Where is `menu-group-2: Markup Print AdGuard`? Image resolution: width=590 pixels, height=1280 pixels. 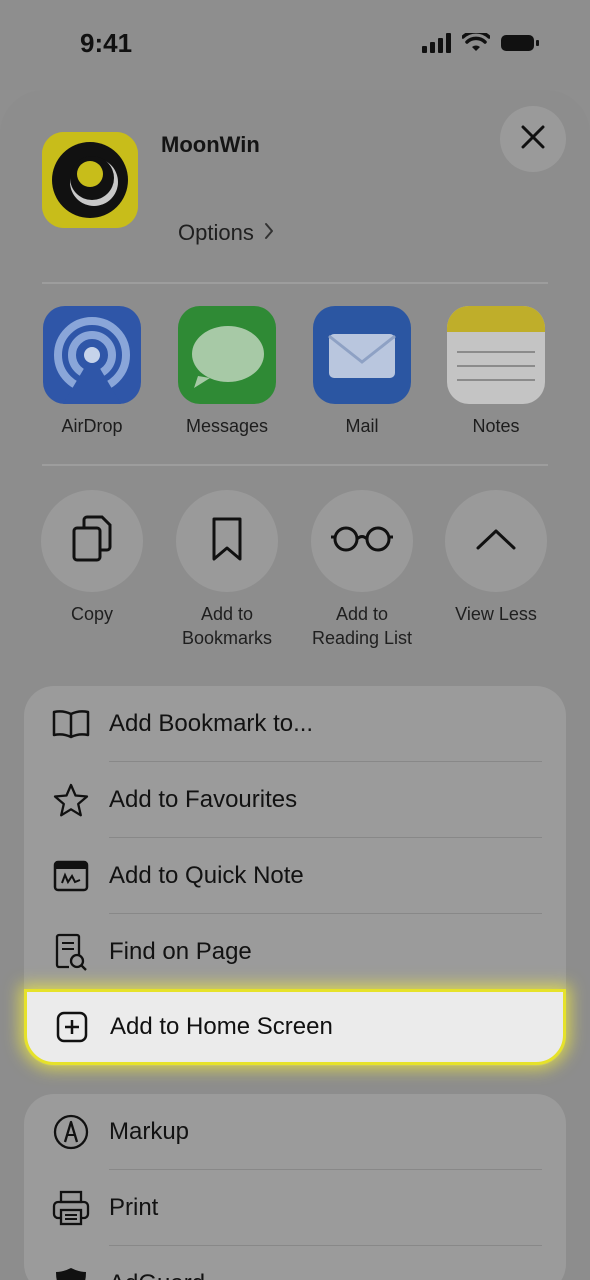
menu-group-2: Markup Print AdGuard is located at coordinates (295, 1187).